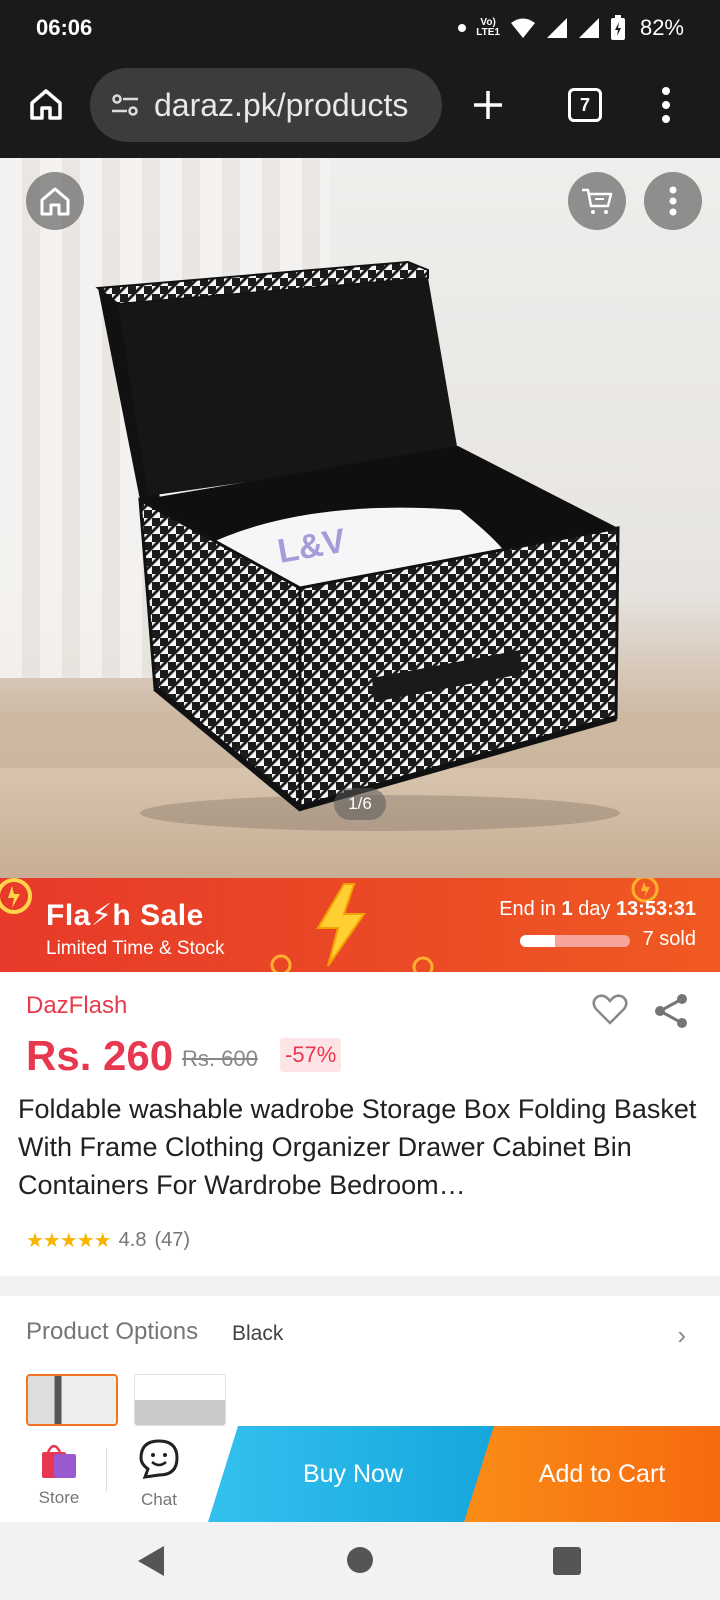 The height and width of the screenshot is (1600, 720). I want to click on options-label: Product Options, so click(112, 1331).